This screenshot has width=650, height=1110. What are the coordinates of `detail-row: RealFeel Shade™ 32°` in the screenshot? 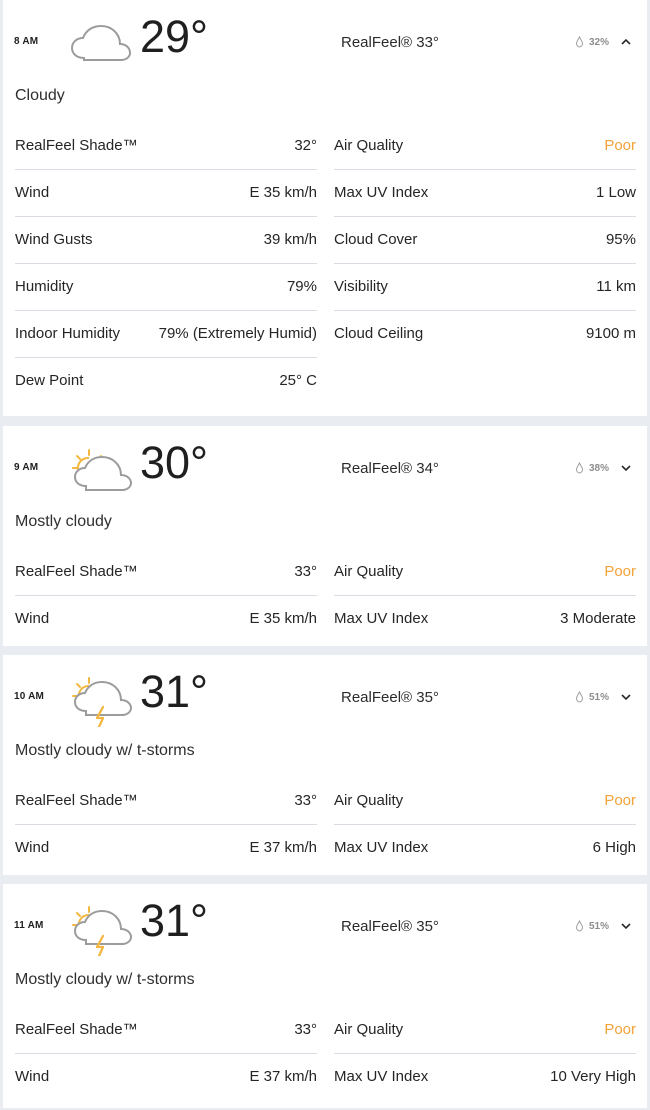 It's located at (166, 146).